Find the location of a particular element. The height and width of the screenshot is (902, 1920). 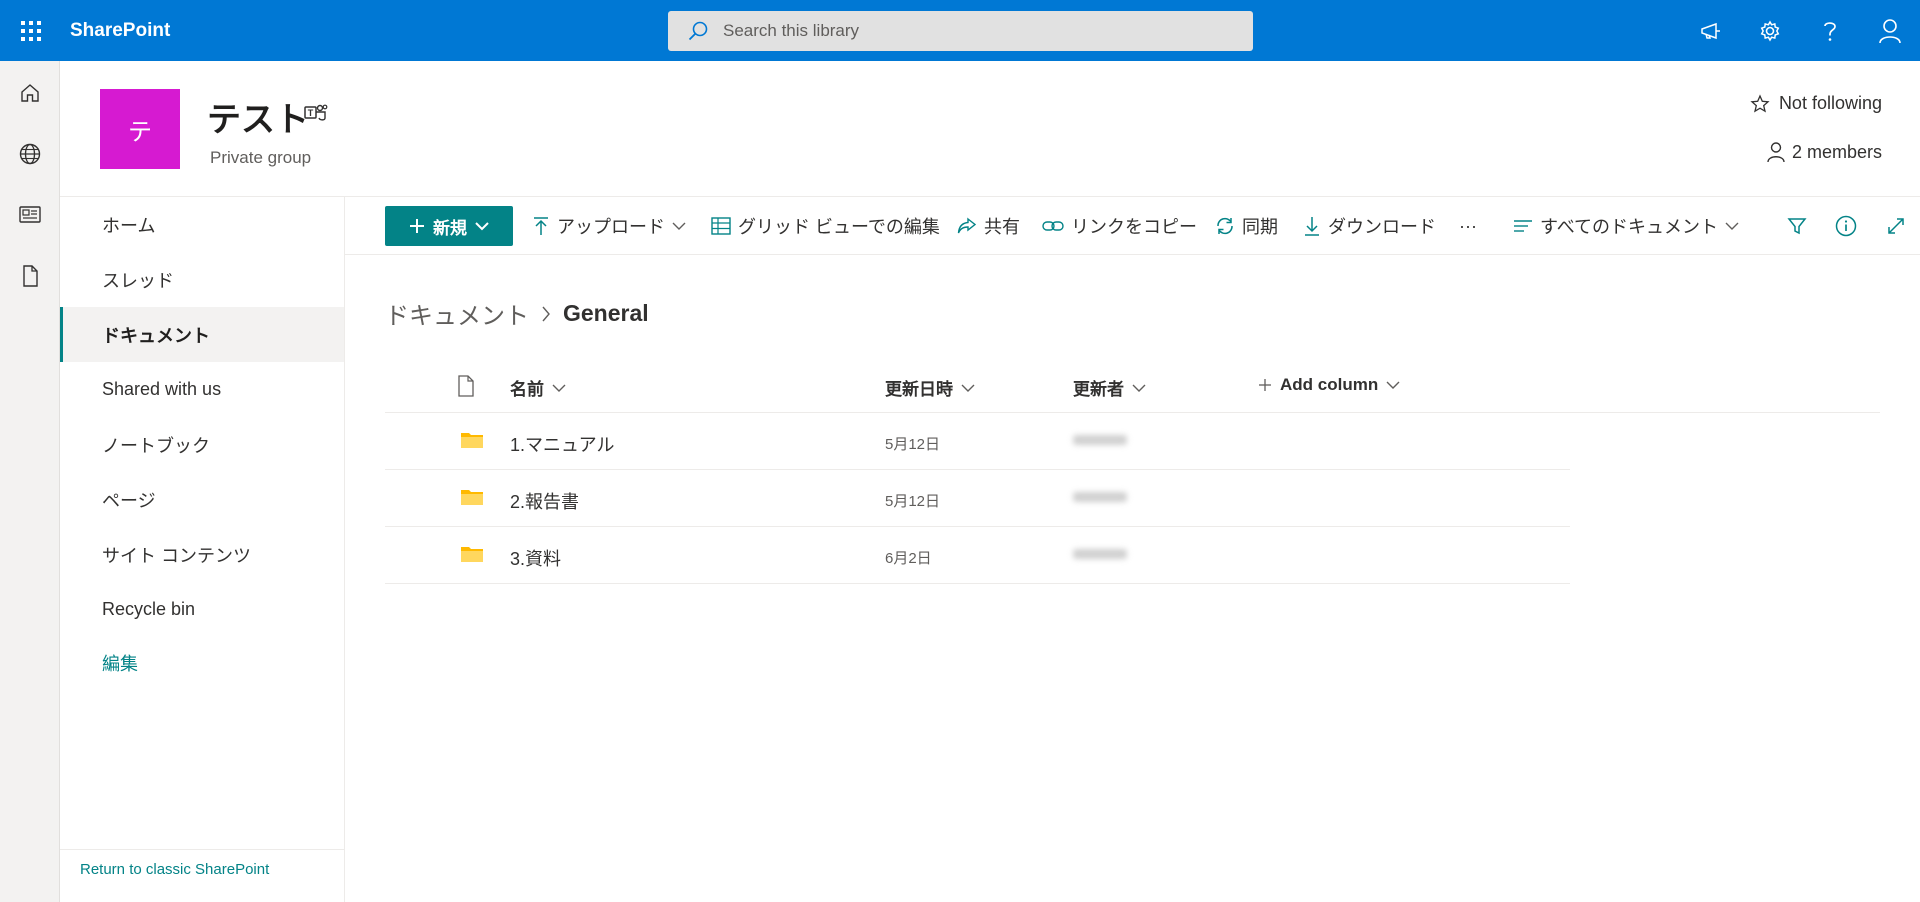

globe-icon is located at coordinates (30, 154).